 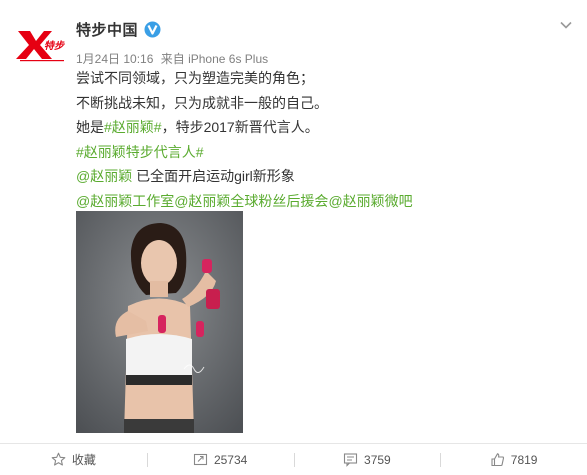 What do you see at coordinates (90, 127) in the screenshot?
I see `line-3-prefix: 她是` at bounding box center [90, 127].